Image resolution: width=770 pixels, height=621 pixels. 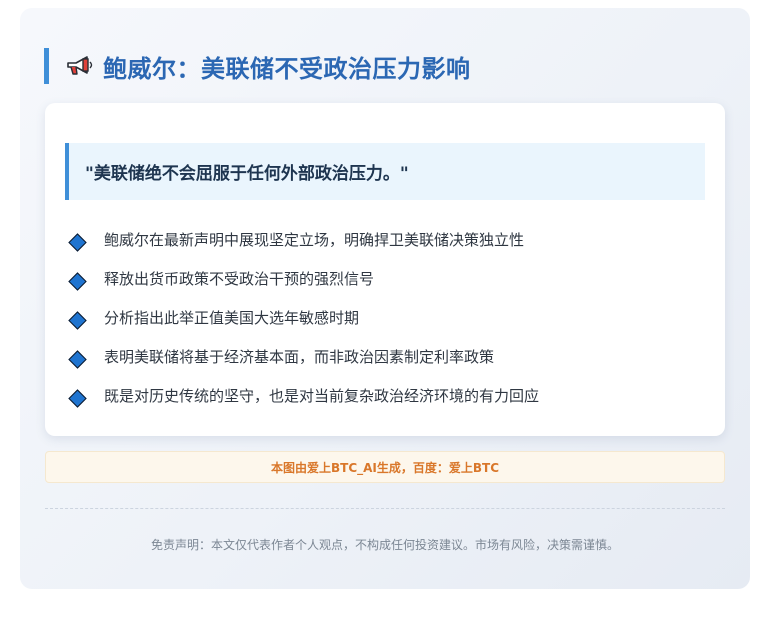 What do you see at coordinates (384, 545) in the screenshot?
I see `disclaimer-text: 免责声明：本文仅代表作者个人观点，不构成任何投资建议。市场有风险，决策需谨慎。` at bounding box center [384, 545].